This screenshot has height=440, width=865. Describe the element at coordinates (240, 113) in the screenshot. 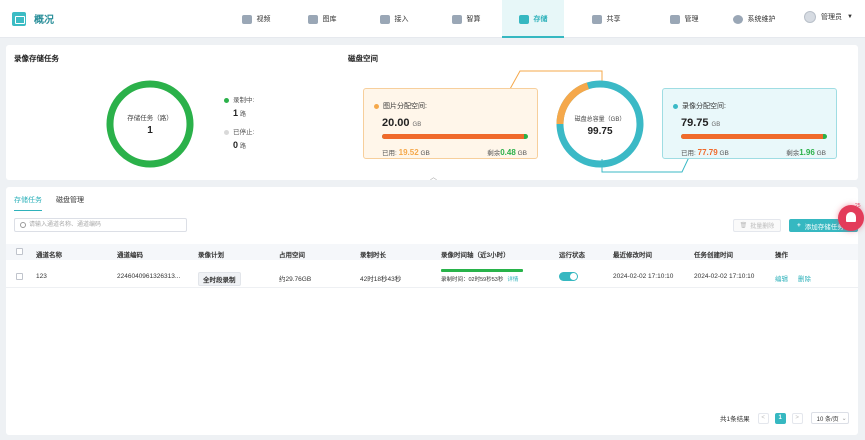

I see `legend-recording-value: 1路` at that location.